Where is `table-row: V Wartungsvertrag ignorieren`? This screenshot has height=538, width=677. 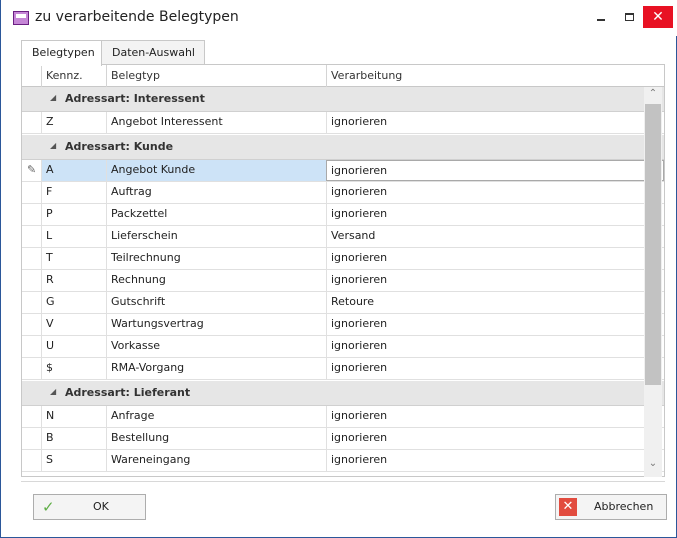
table-row: V Wartungsvertrag ignorieren is located at coordinates (343, 325).